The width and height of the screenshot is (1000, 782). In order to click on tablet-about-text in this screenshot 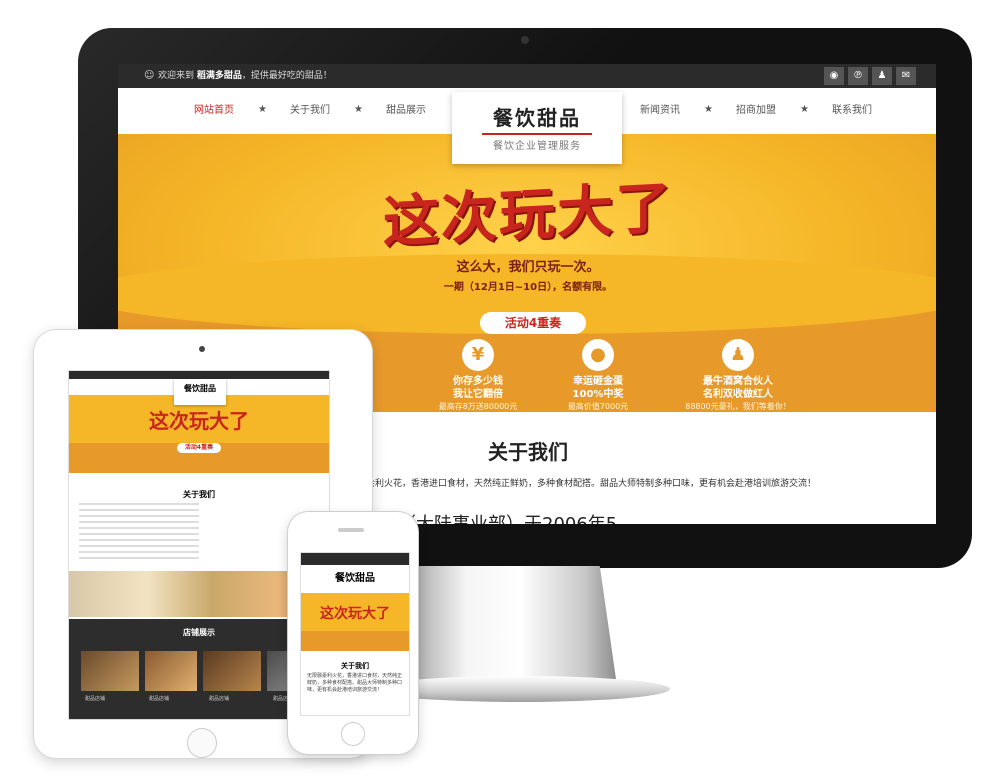, I will do `click(139, 533)`.